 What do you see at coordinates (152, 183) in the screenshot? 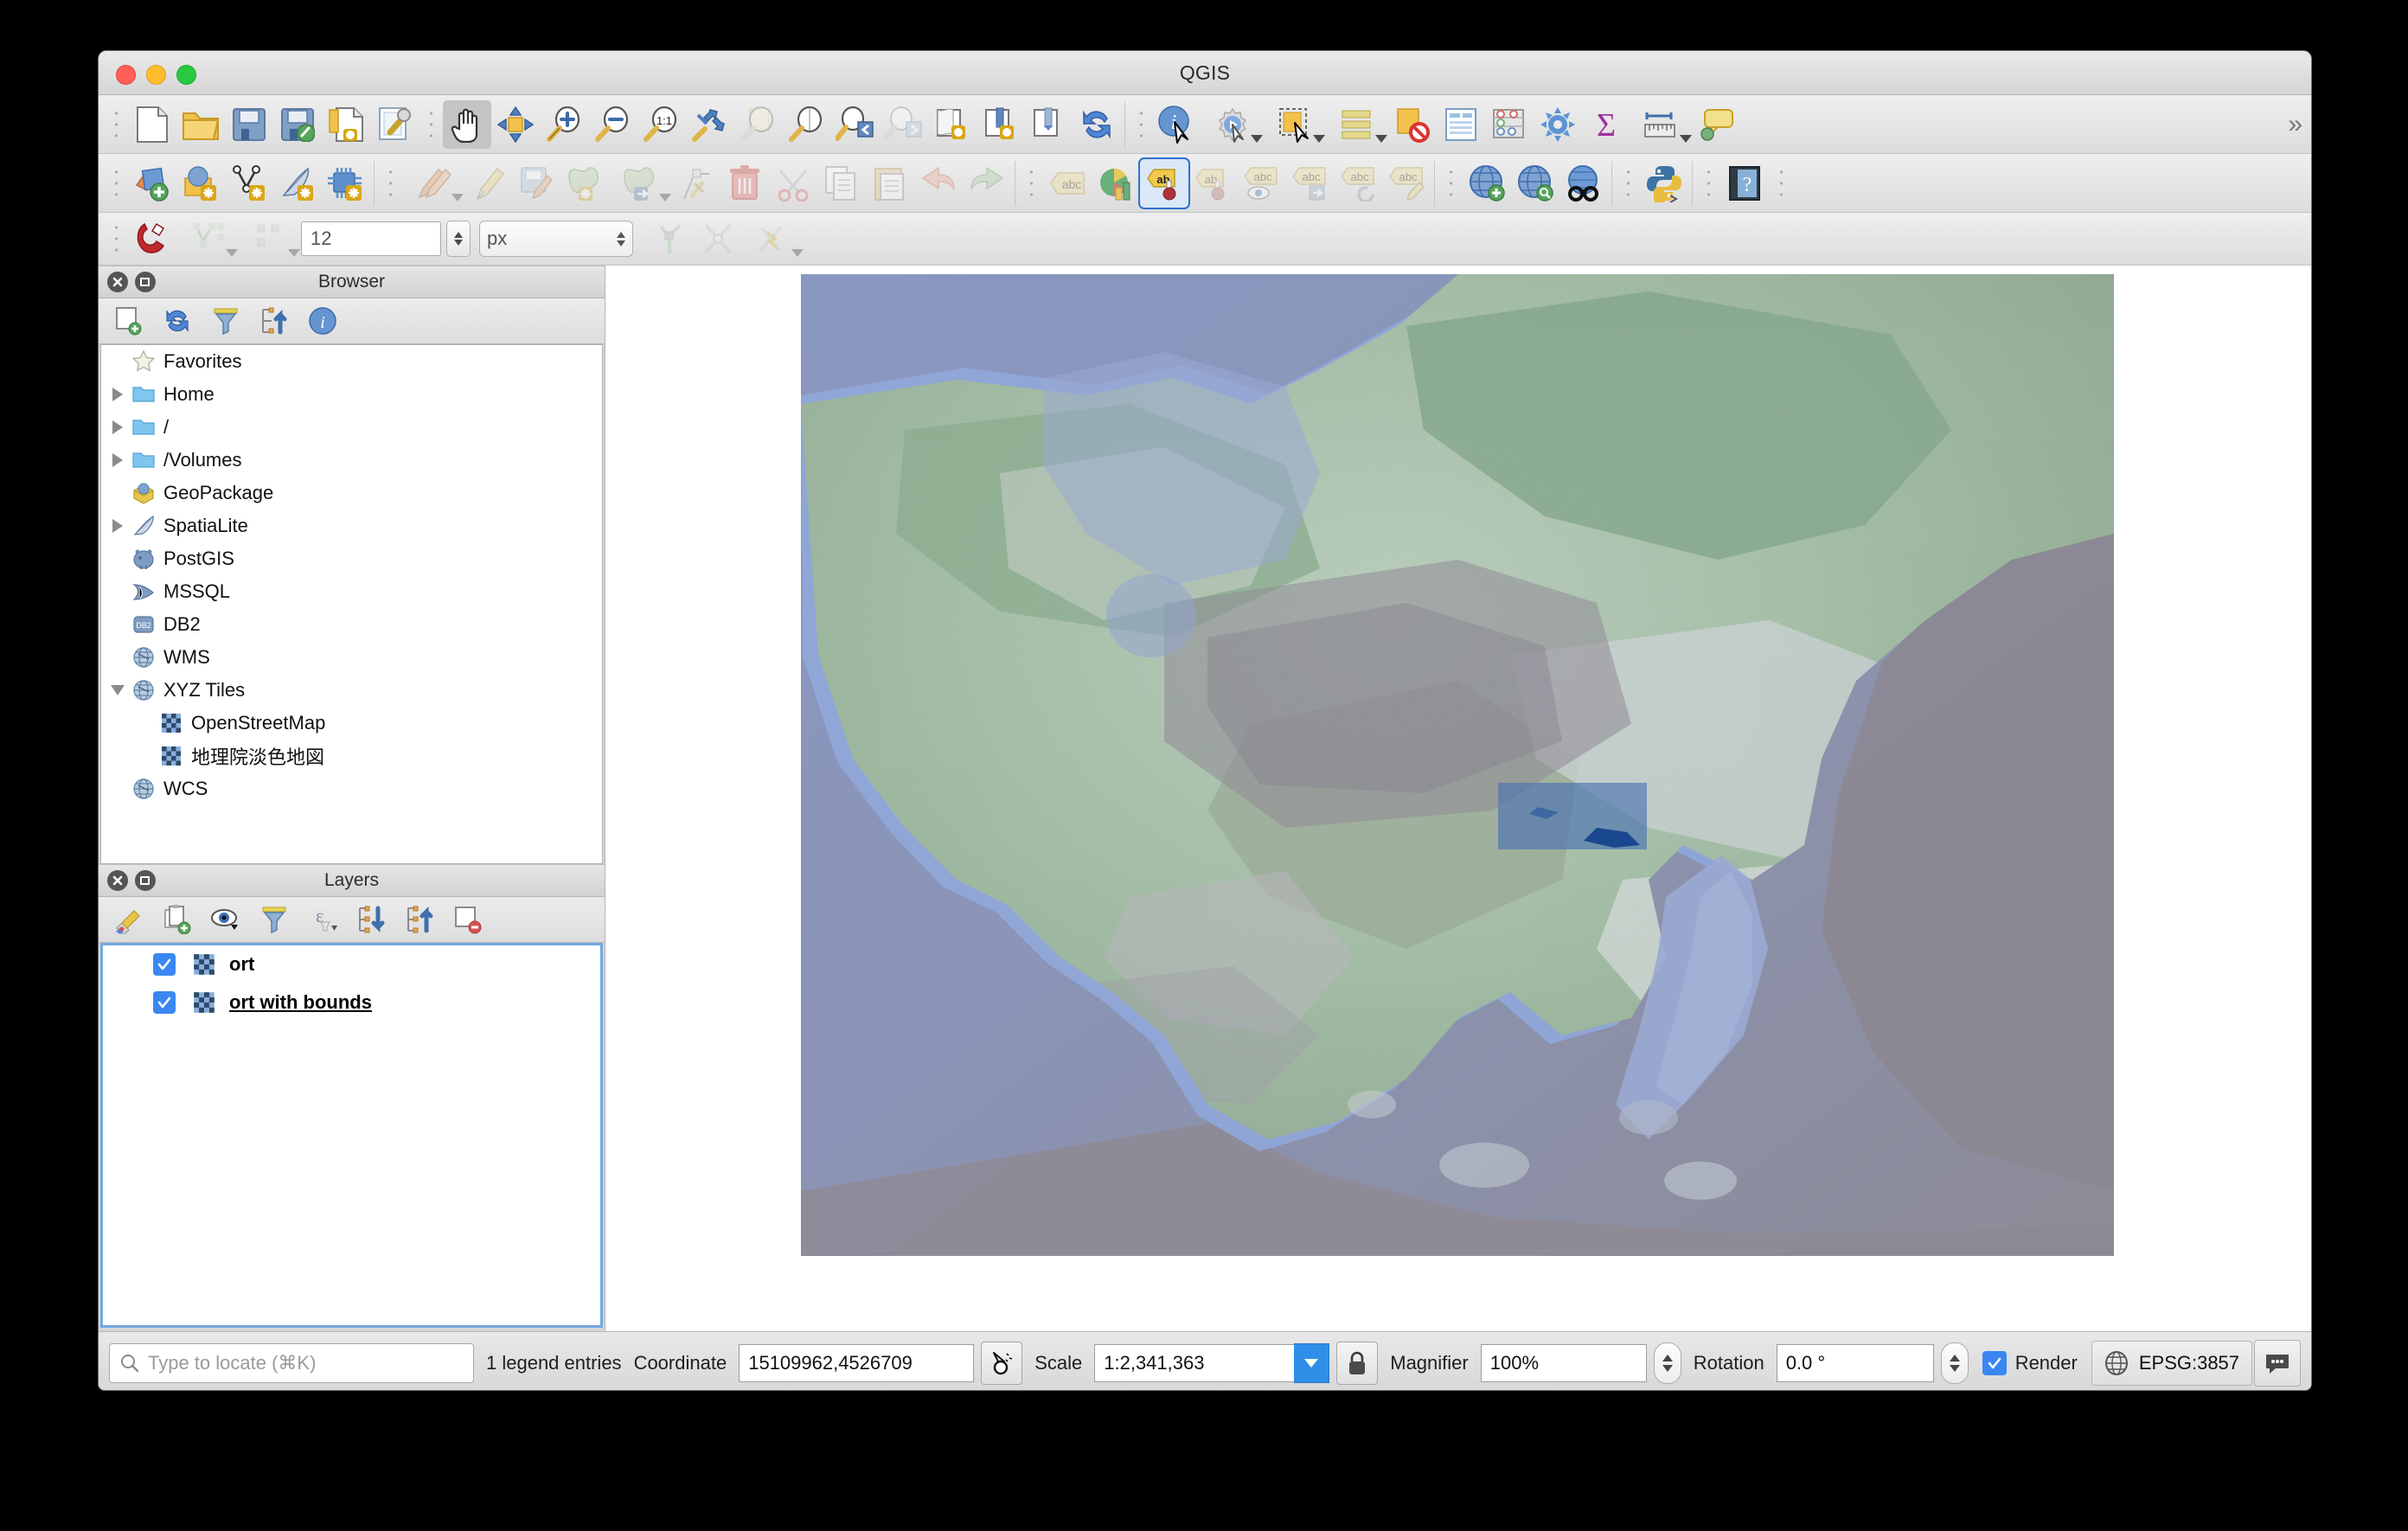
I see `add-vector-layer-button` at bounding box center [152, 183].